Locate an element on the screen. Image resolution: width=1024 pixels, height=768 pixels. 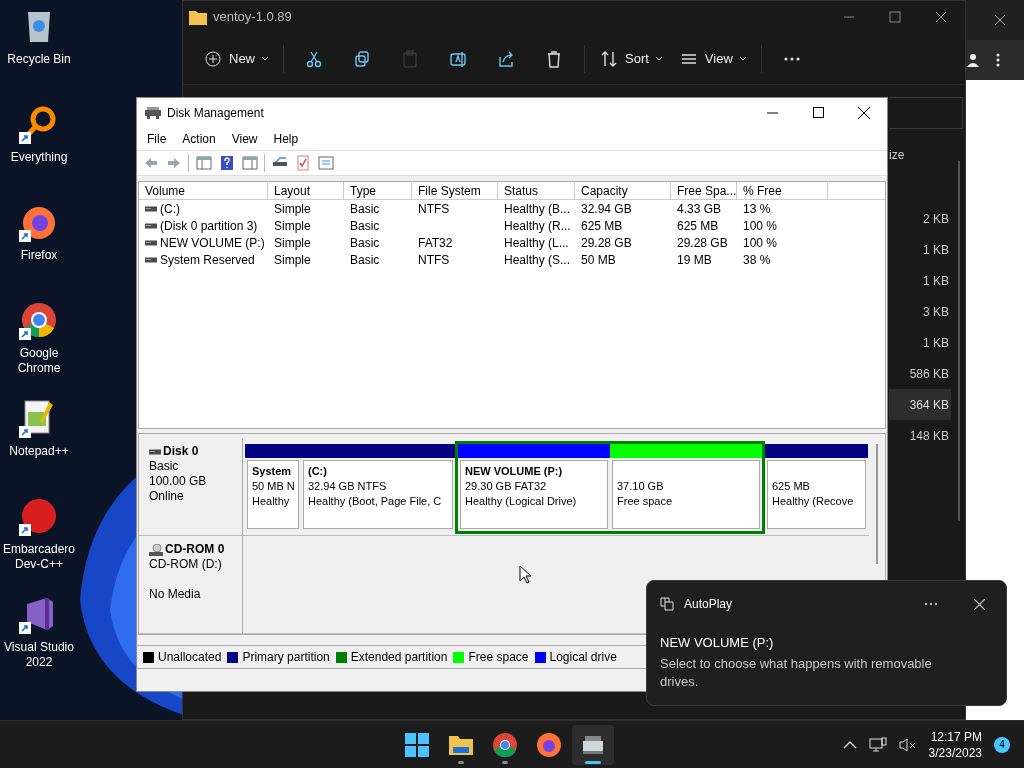
network-icon is located at coordinates (877, 744).